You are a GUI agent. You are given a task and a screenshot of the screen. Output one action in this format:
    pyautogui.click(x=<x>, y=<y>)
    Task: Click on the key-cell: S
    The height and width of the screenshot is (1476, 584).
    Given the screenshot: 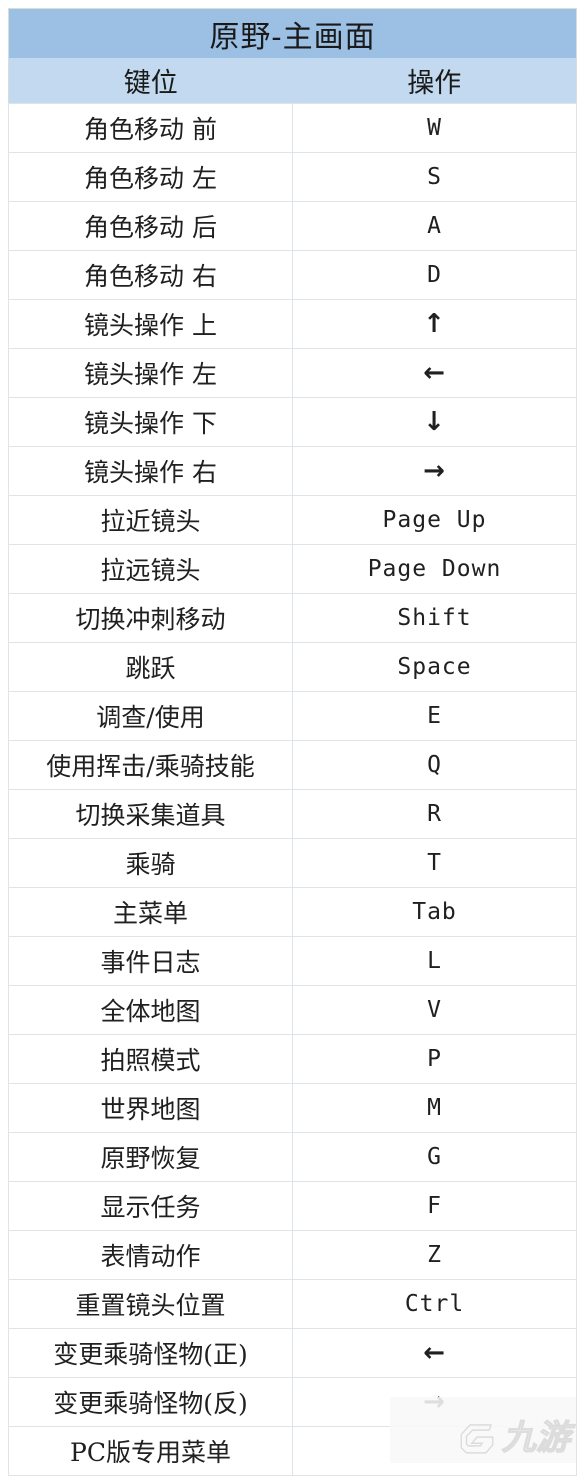 What is the action you would take?
    pyautogui.click(x=434, y=177)
    